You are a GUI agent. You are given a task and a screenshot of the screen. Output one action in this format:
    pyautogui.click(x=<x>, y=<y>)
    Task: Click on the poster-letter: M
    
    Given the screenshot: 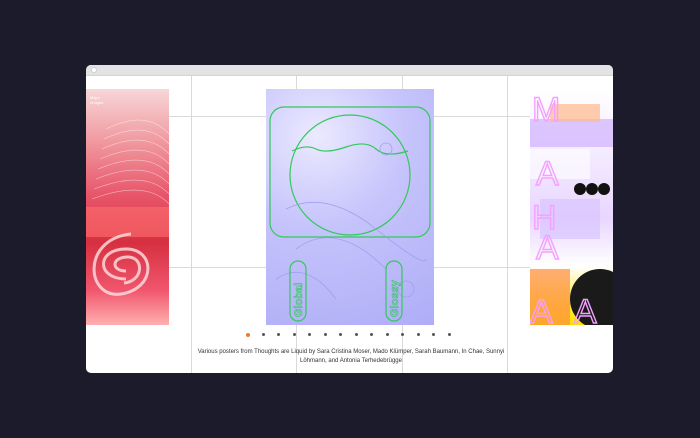 What is the action you would take?
    pyautogui.click(x=546, y=110)
    